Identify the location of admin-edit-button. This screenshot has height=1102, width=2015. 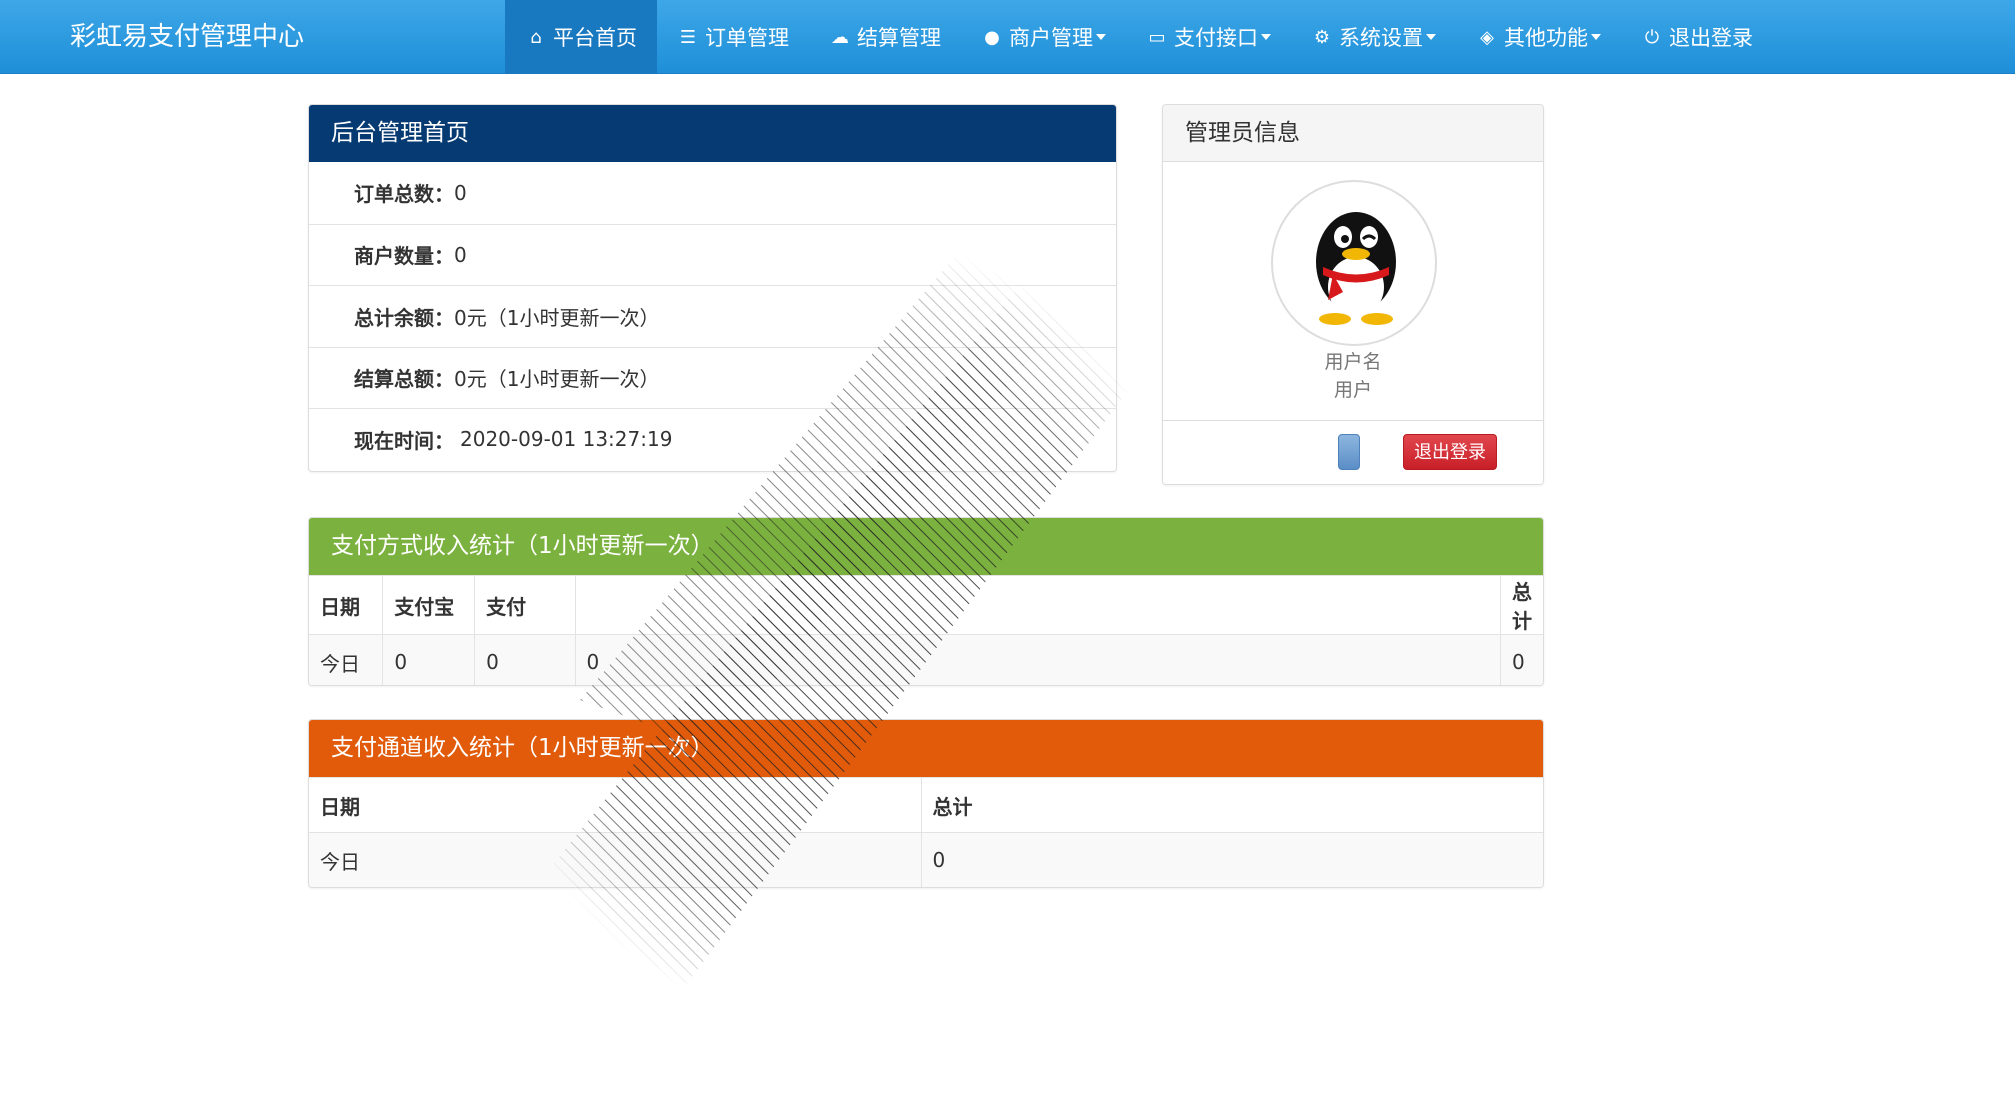
(1349, 452).